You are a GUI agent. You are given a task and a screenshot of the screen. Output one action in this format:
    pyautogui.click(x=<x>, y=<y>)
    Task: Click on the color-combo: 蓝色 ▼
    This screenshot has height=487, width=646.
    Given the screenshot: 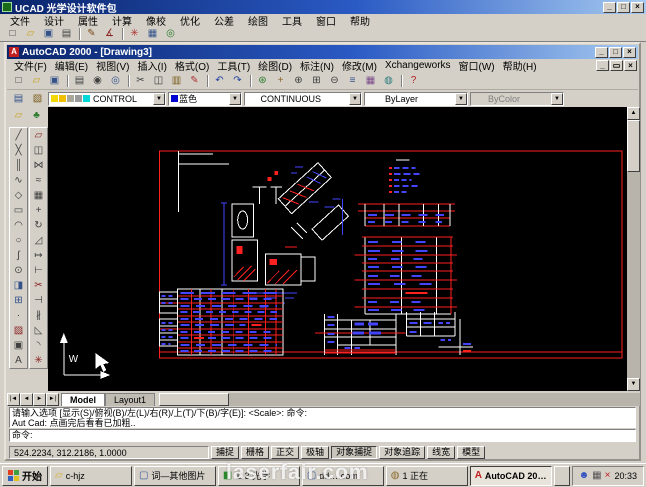 What is the action you would take?
    pyautogui.click(x=205, y=98)
    